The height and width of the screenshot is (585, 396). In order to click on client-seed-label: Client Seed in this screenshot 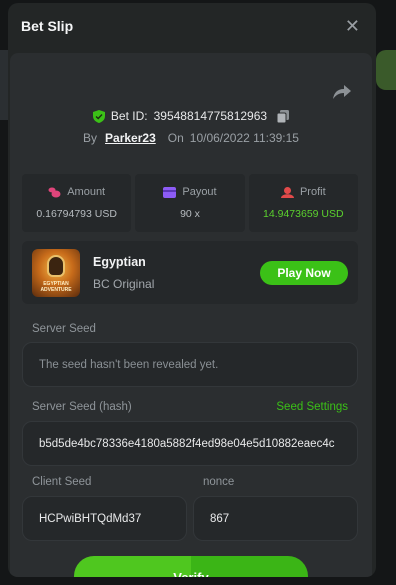, I will do `click(62, 482)`.